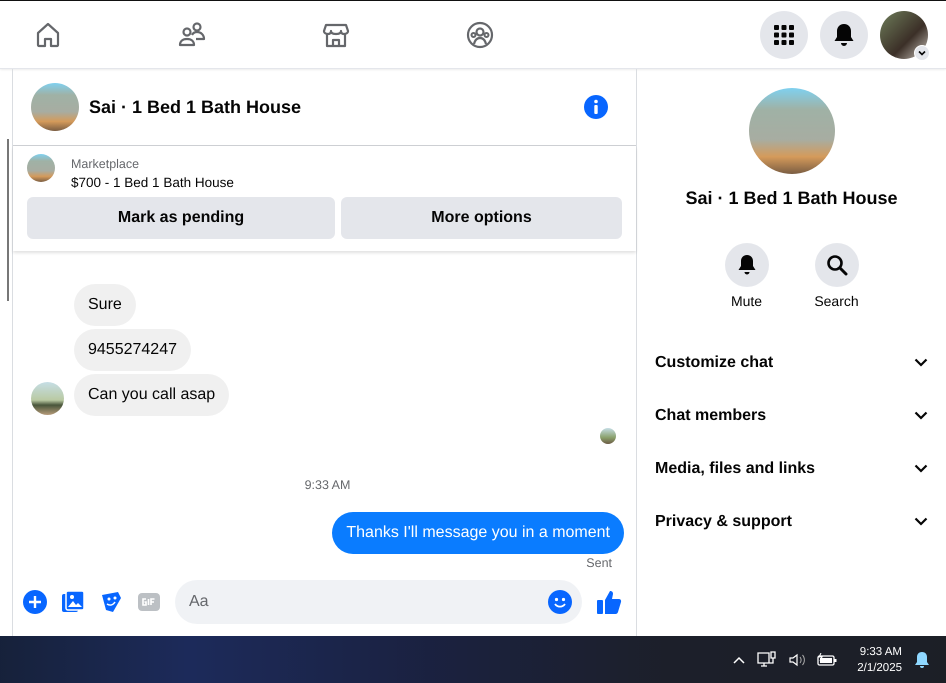  I want to click on home-icon, so click(48, 34).